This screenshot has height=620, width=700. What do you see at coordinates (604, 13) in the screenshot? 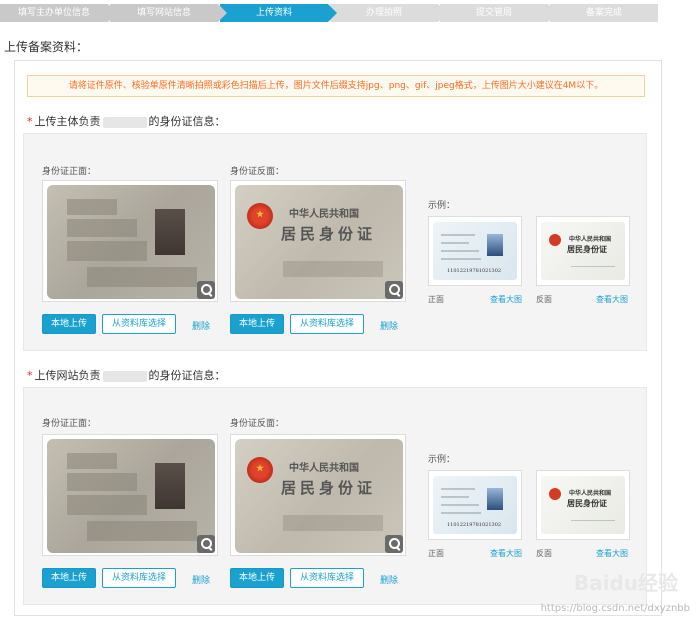
I see `step-complete: 备案完成` at bounding box center [604, 13].